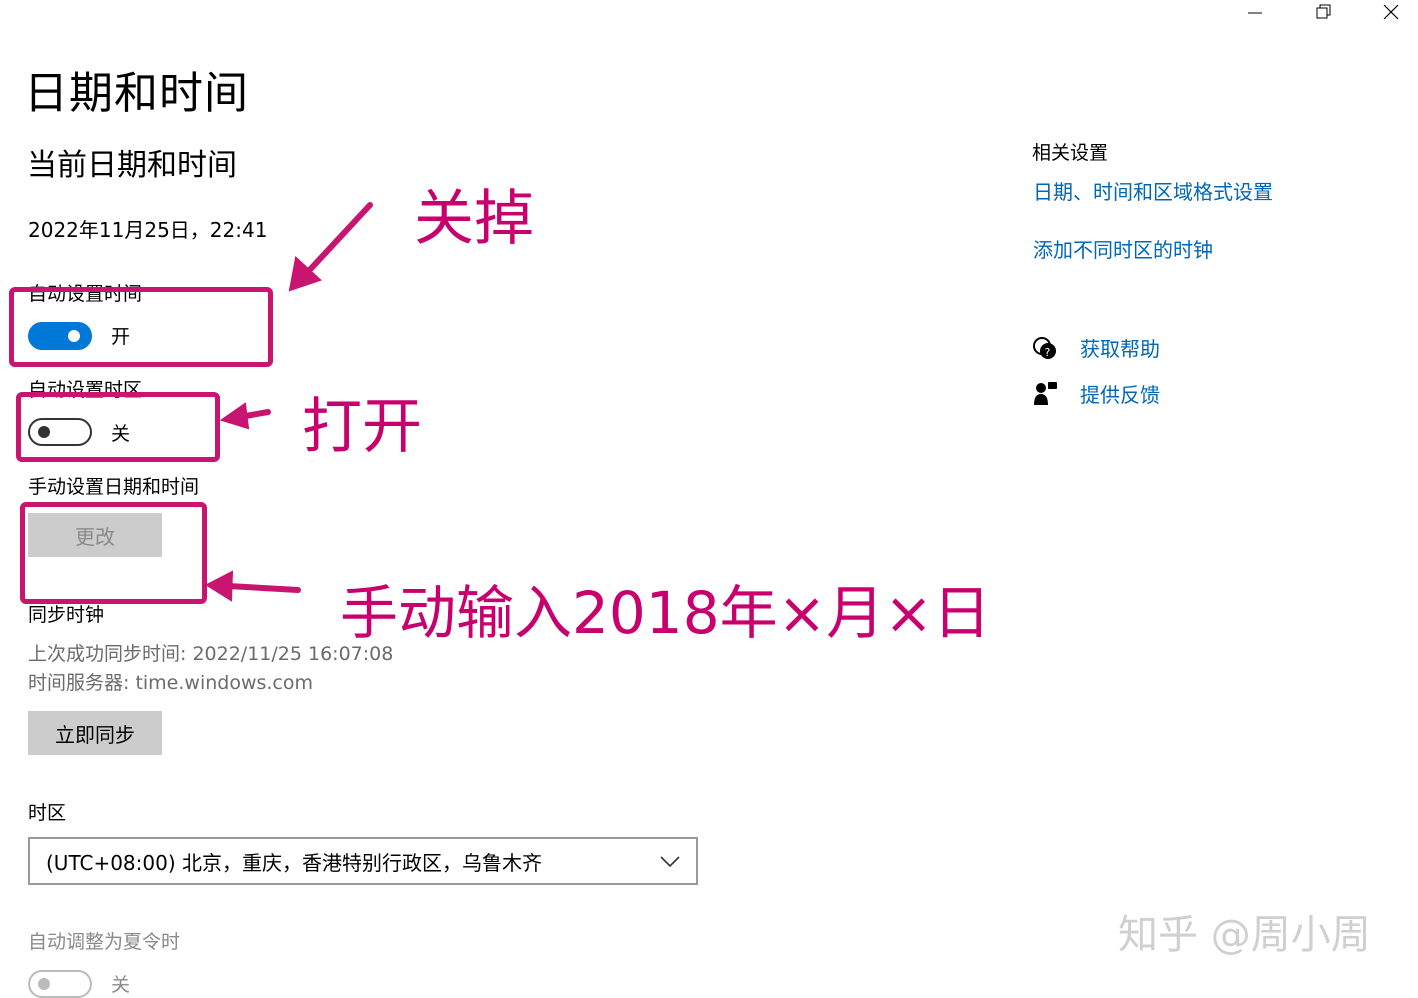  Describe the element at coordinates (1044, 348) in the screenshot. I see `help-chat-icon: ?` at that location.